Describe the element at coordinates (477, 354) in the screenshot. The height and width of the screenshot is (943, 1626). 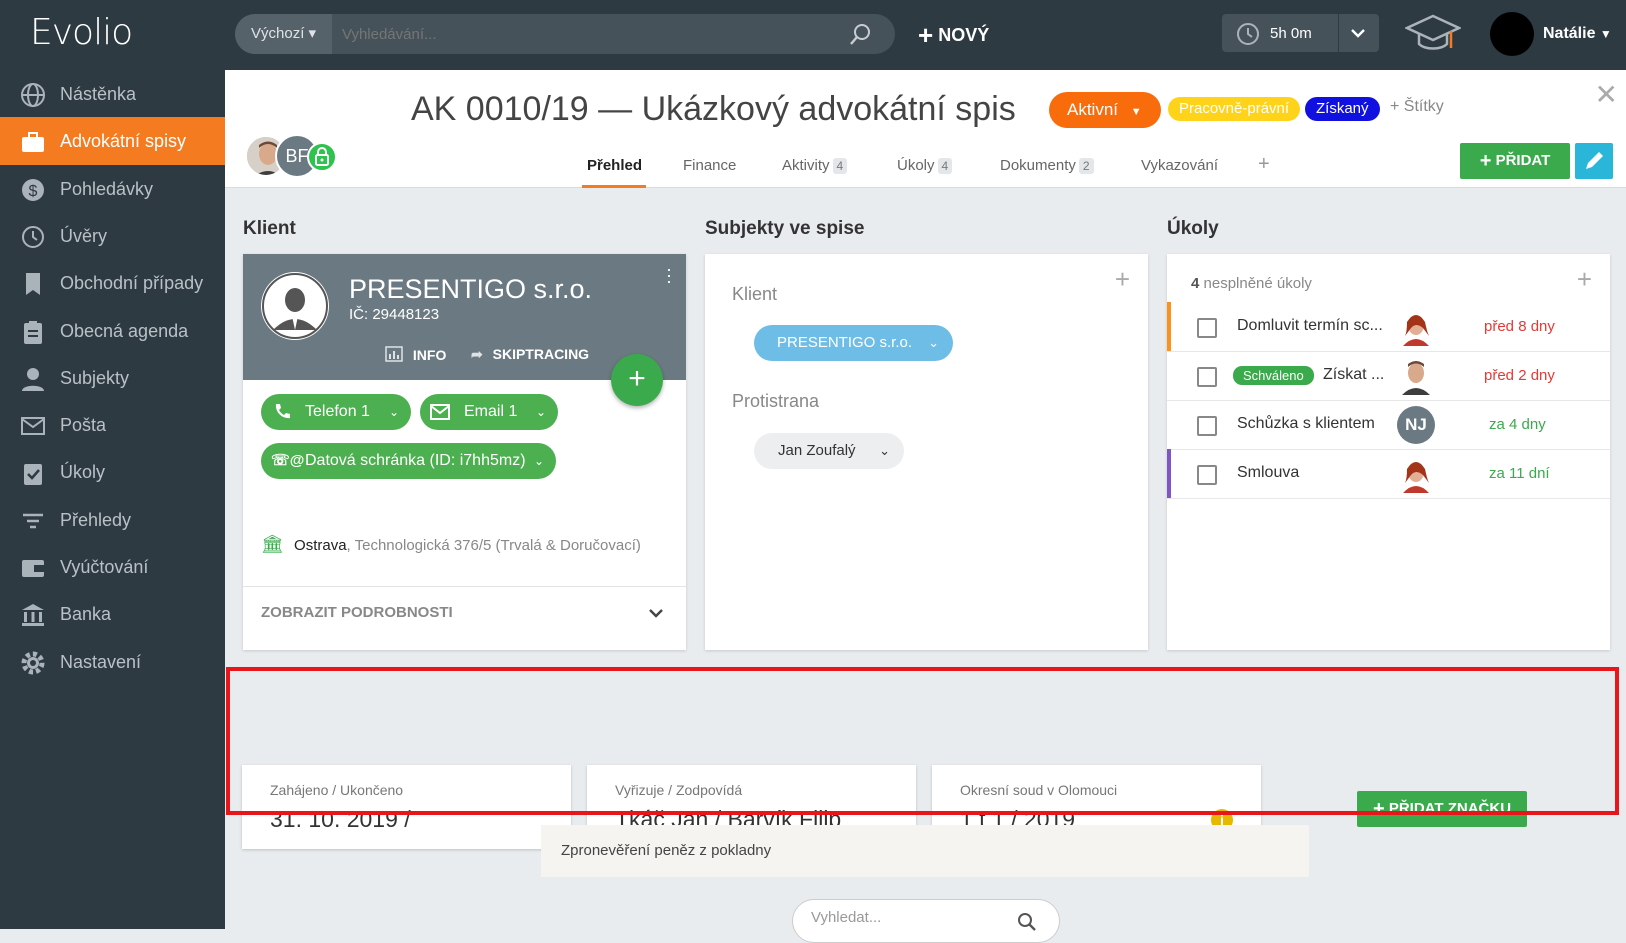
I see `share-arrow-icon: ➦` at that location.